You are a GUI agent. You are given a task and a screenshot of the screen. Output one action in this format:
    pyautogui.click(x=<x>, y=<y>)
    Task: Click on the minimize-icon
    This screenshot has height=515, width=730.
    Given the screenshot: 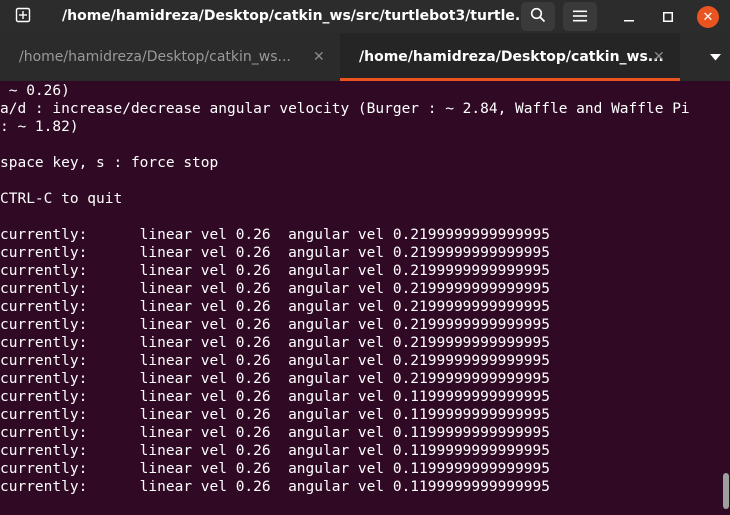 What is the action you would take?
    pyautogui.click(x=629, y=16)
    